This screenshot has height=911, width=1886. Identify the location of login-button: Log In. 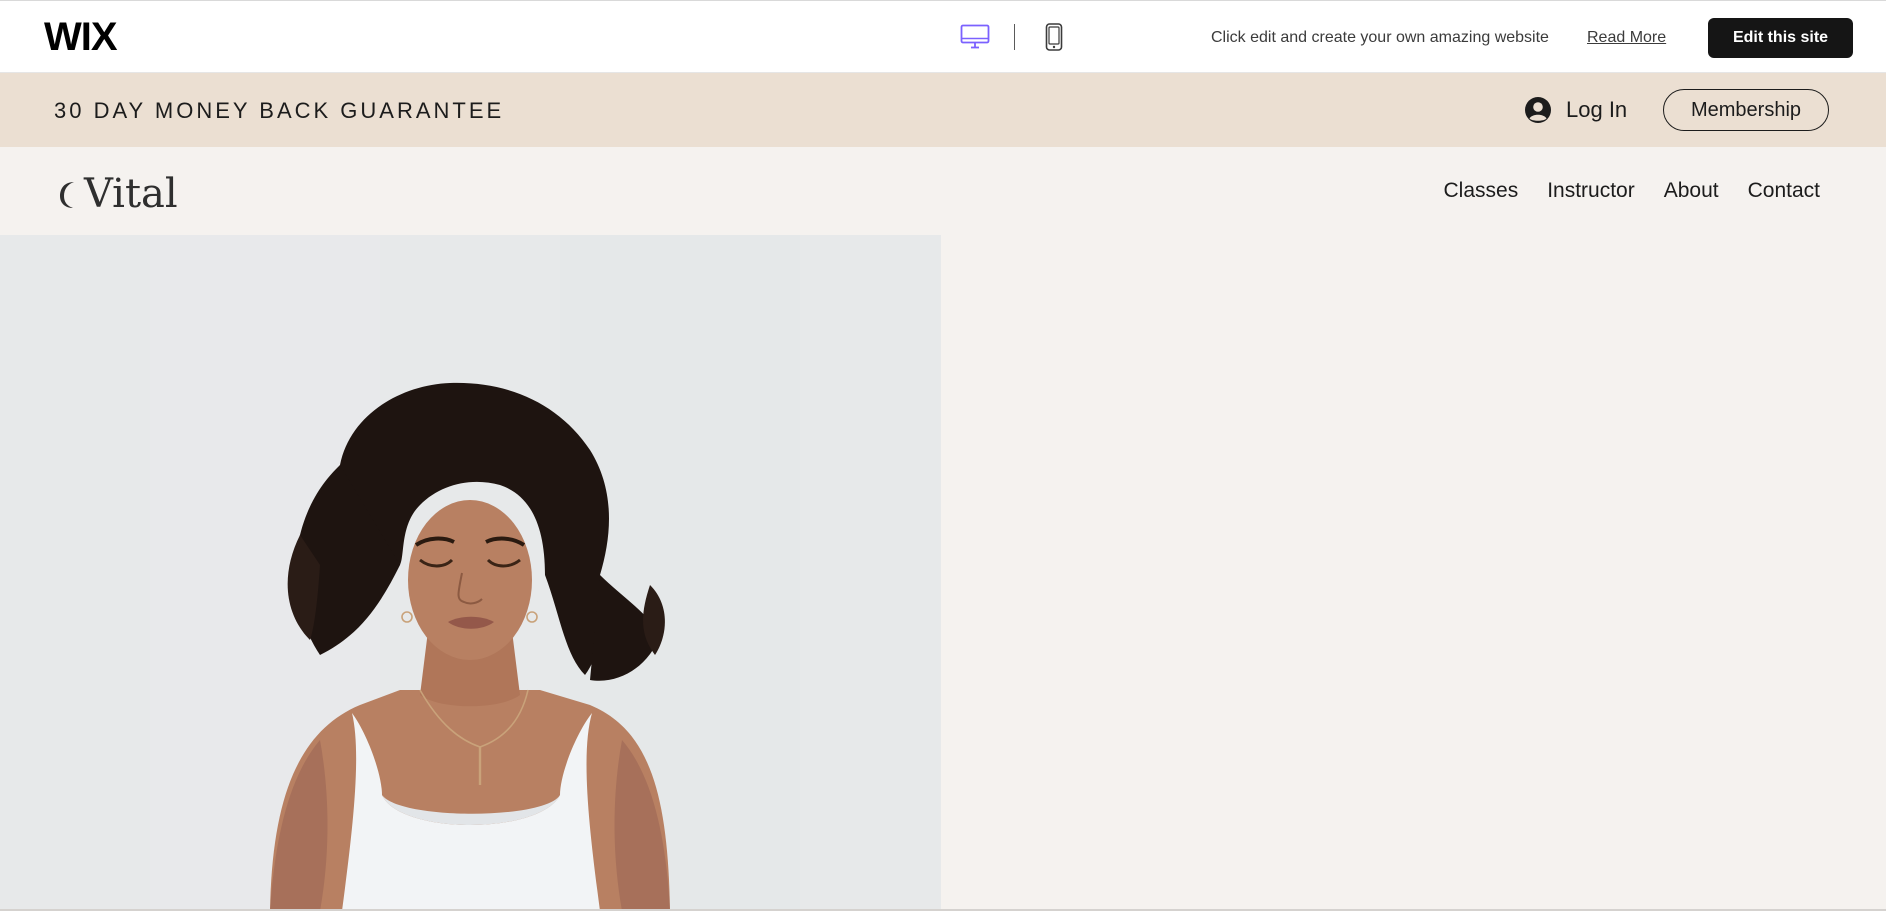
(1575, 110).